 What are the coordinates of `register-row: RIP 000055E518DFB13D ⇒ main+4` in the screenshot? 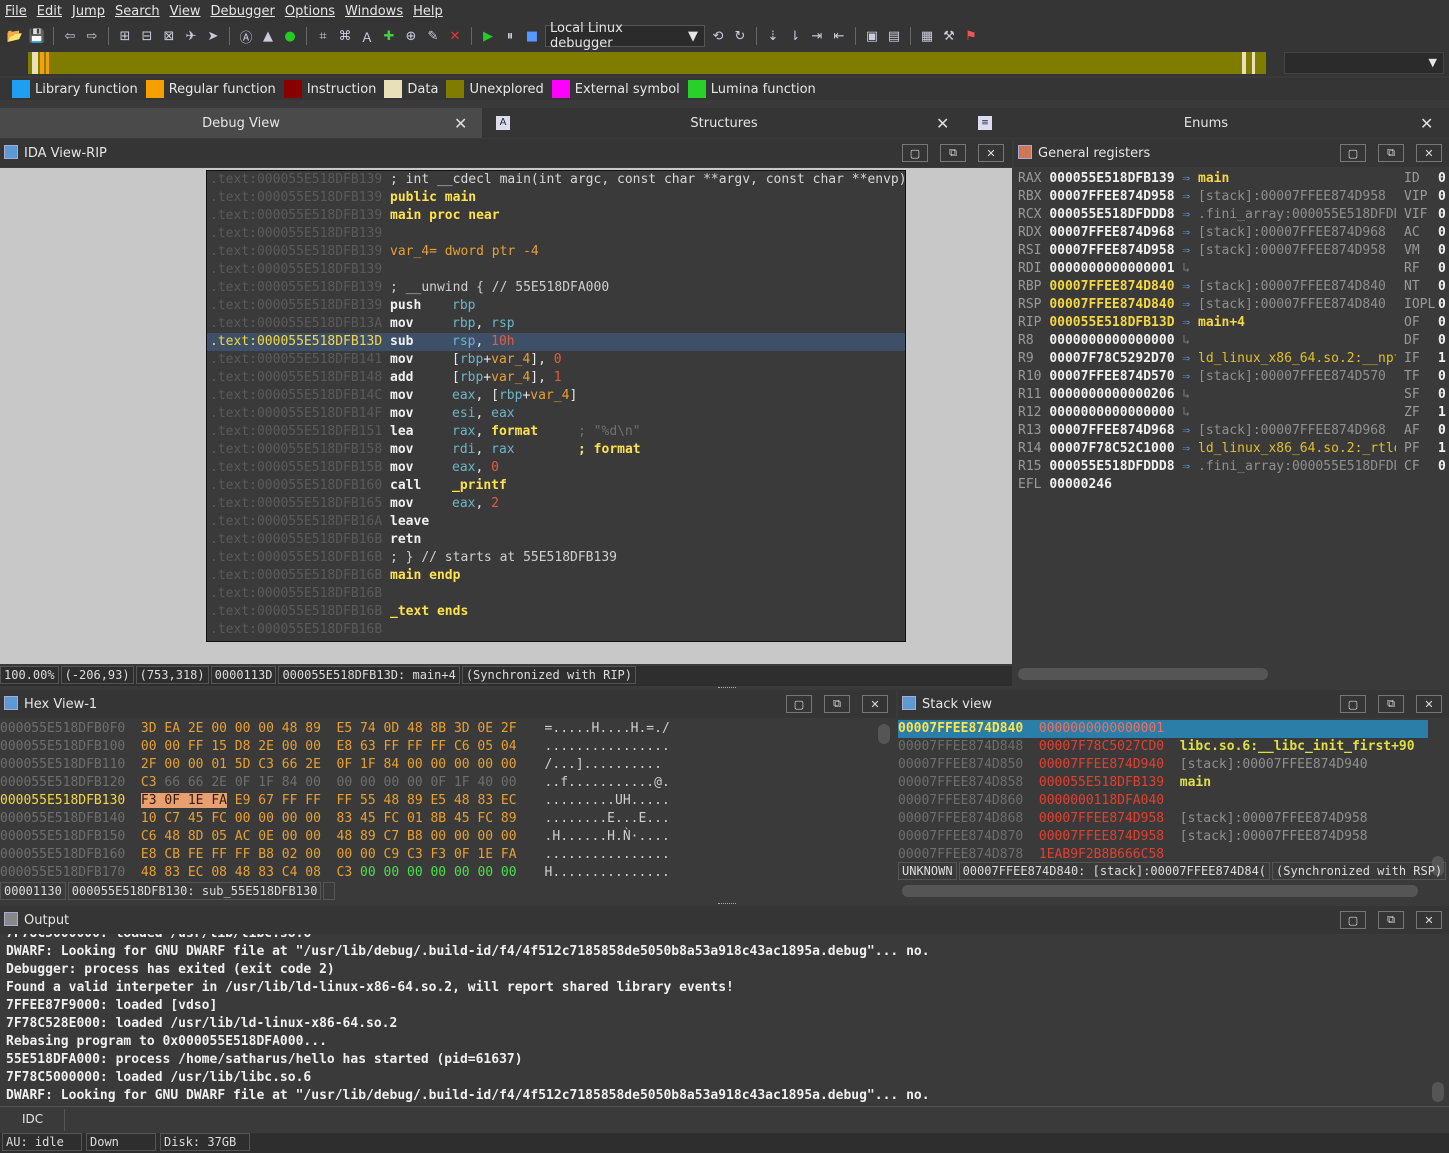 It's located at (1205, 323).